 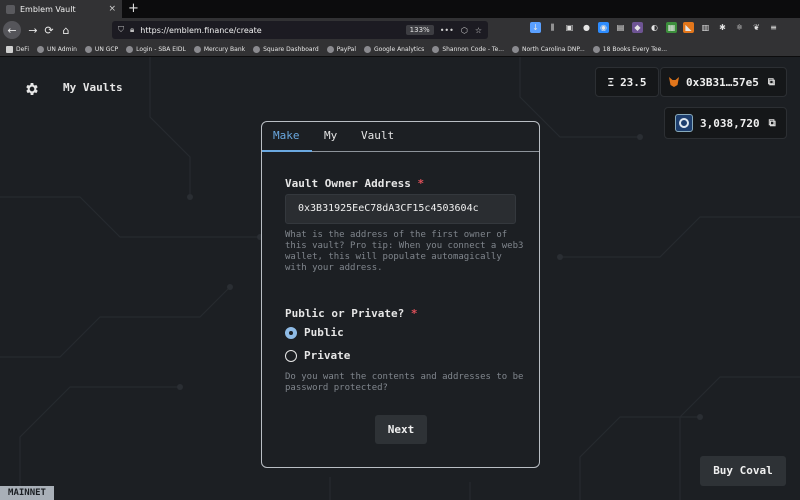 I want to click on account-address: 0x3B31…57e5, so click(x=722, y=82).